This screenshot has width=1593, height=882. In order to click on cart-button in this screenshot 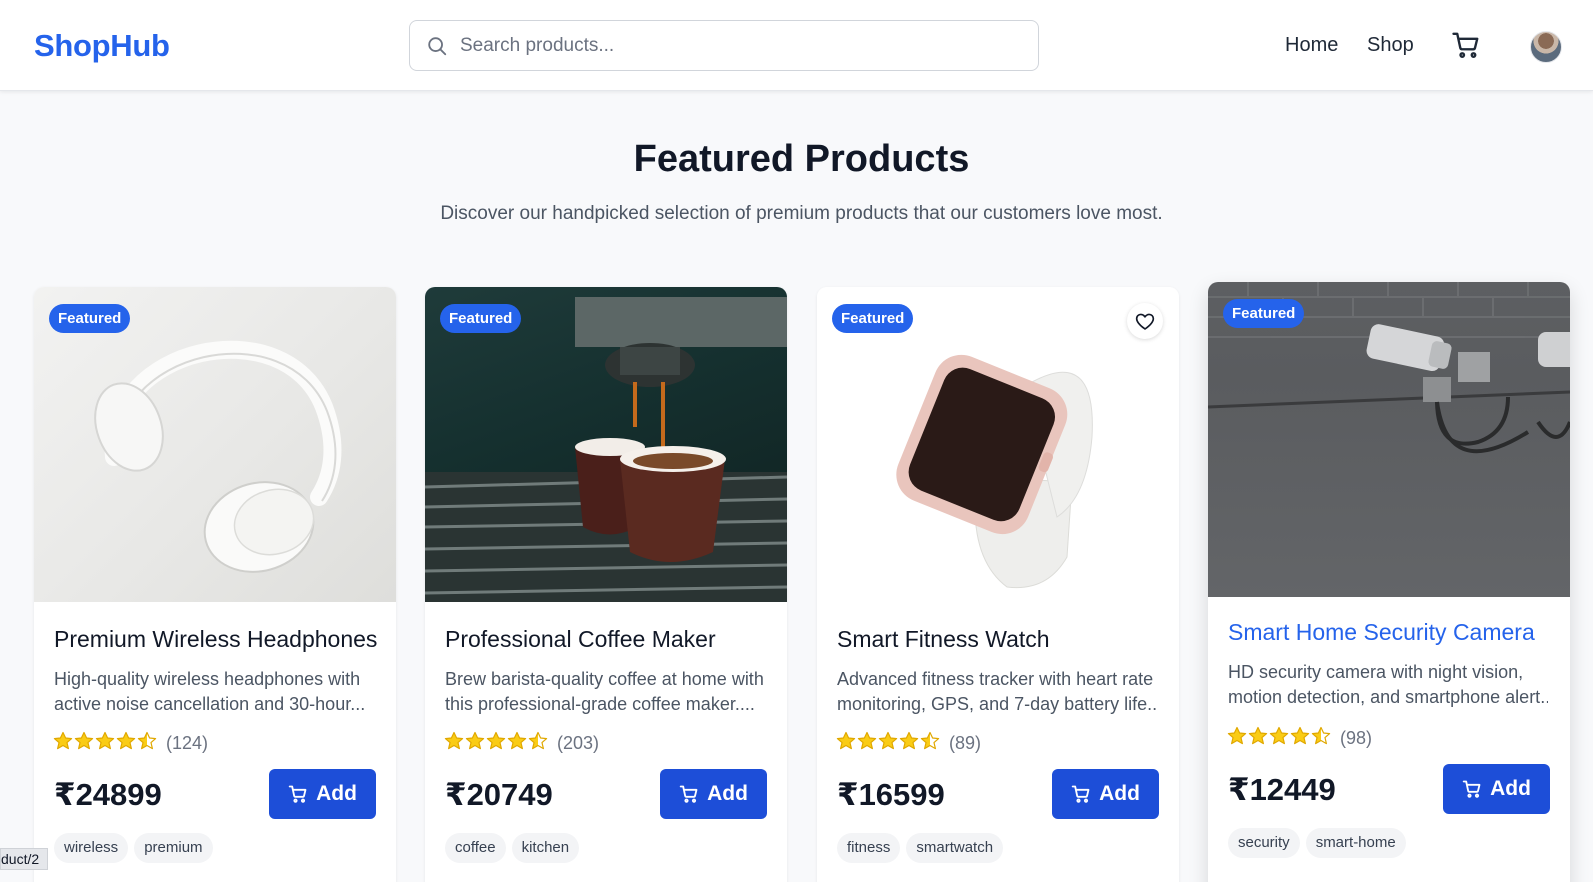, I will do `click(1467, 46)`.